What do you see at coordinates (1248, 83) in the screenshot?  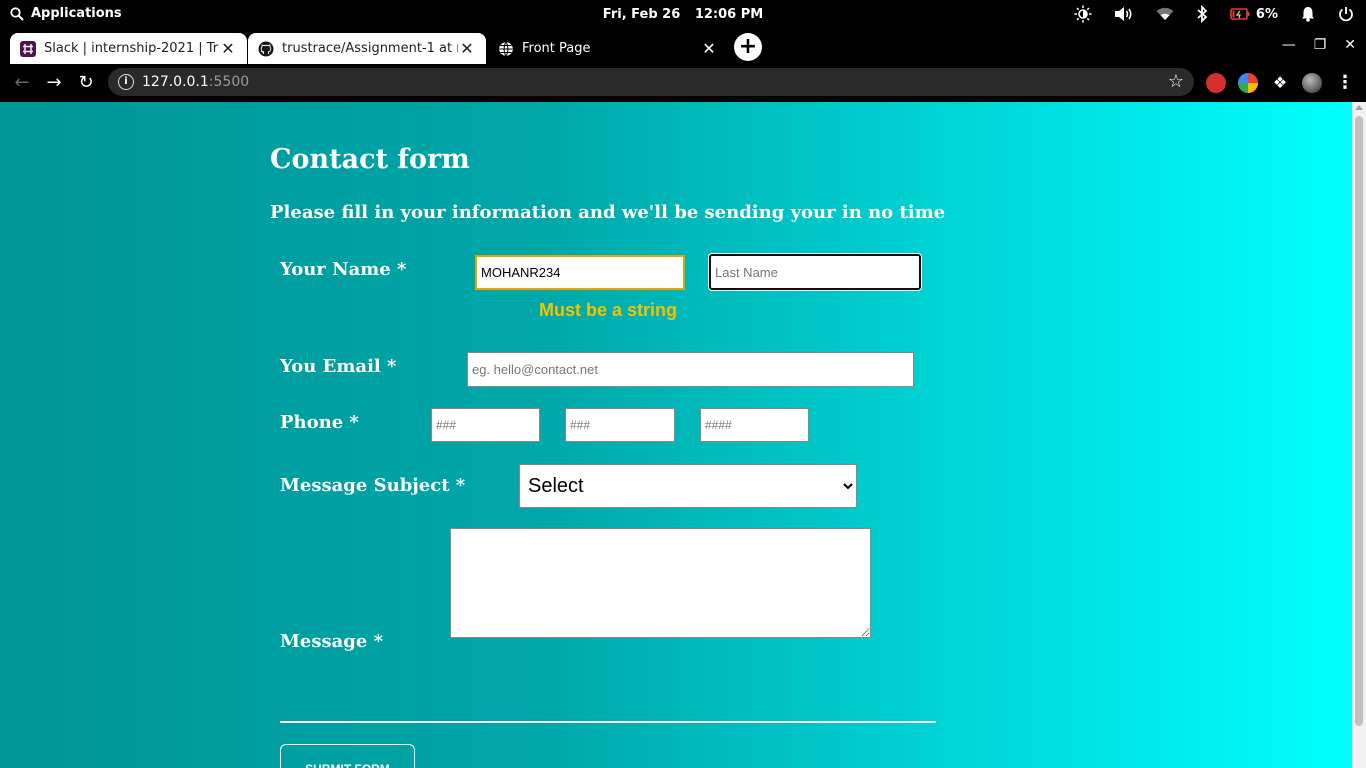 I see `color-extension-icon` at bounding box center [1248, 83].